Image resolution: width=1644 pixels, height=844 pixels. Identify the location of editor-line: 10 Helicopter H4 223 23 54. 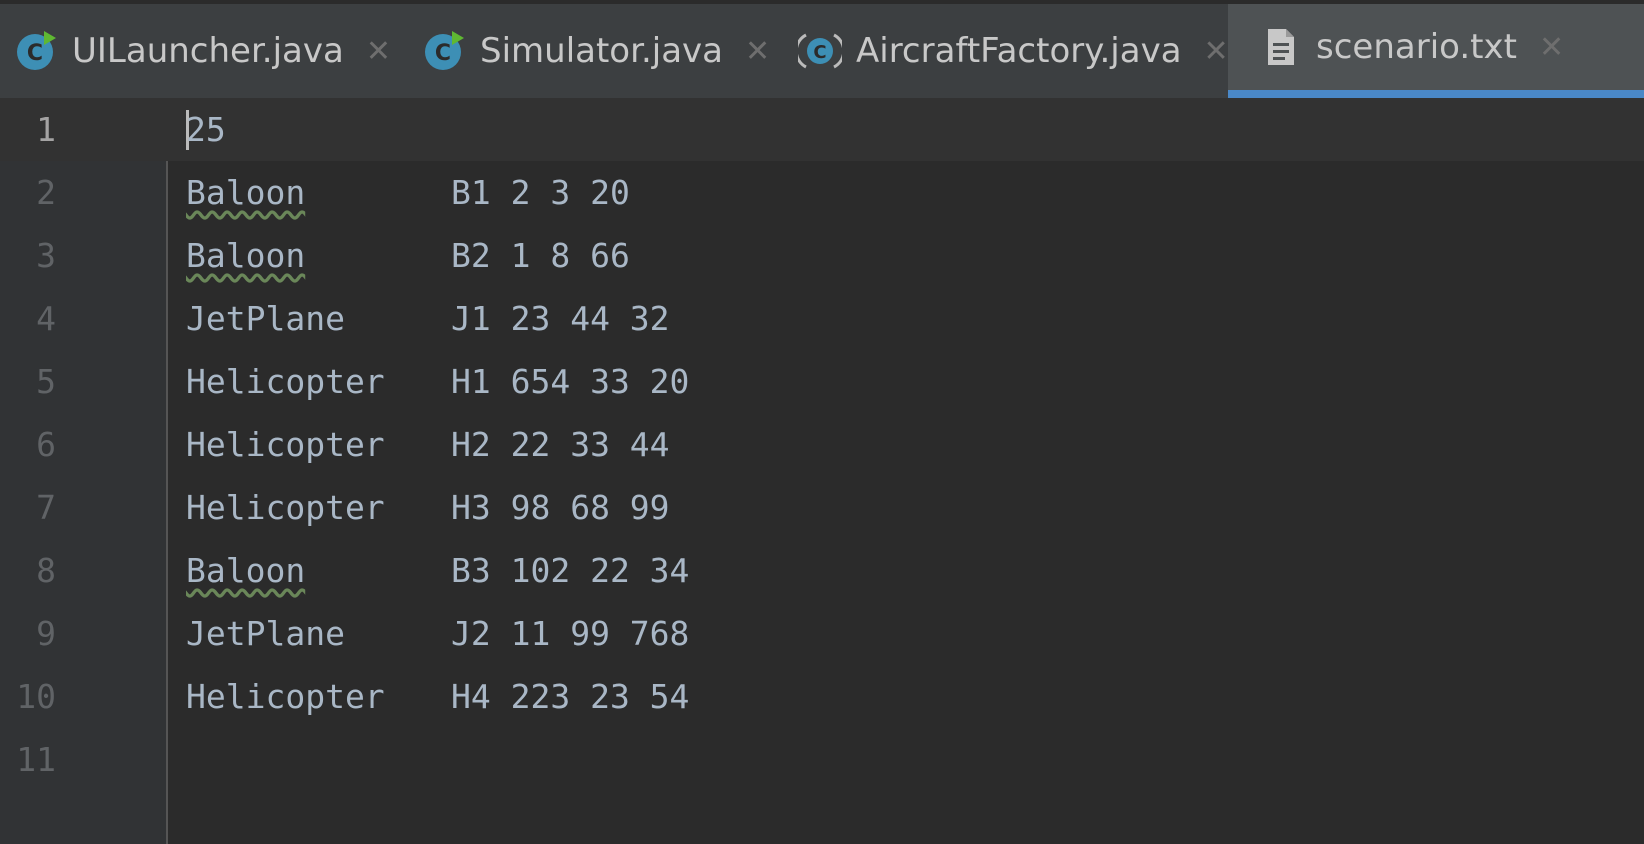
(822, 696).